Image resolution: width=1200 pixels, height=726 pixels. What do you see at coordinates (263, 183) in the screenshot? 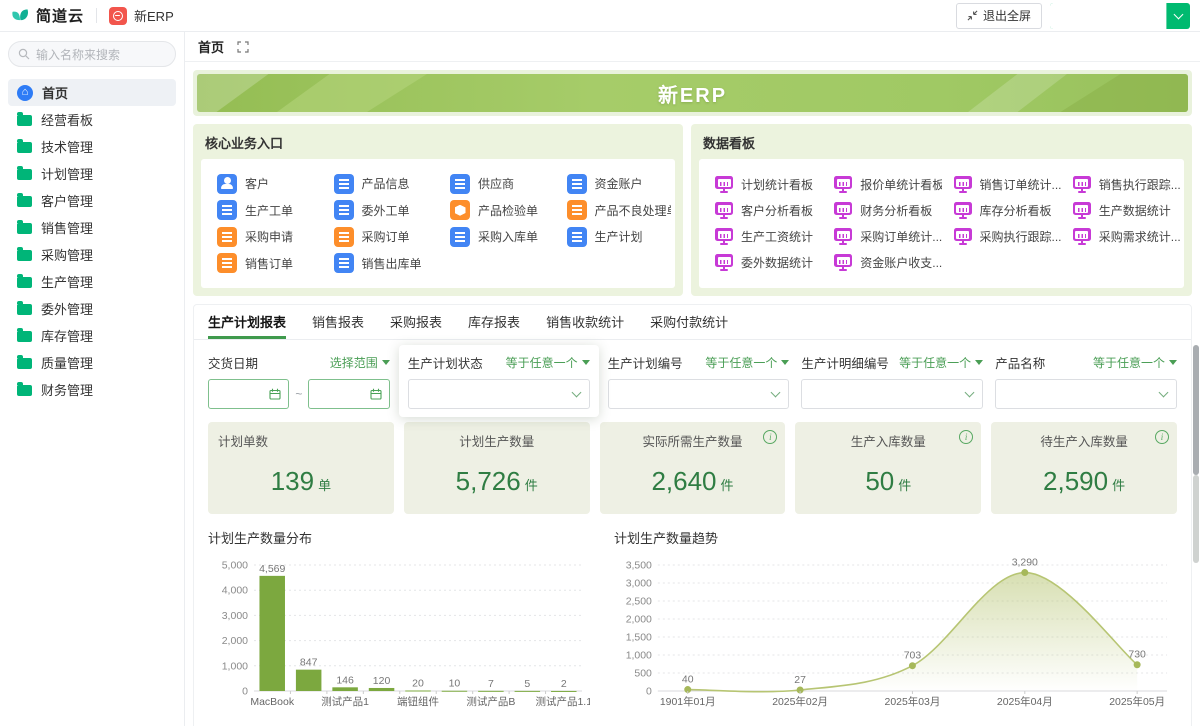
I see `entry-客户: 客户` at bounding box center [263, 183].